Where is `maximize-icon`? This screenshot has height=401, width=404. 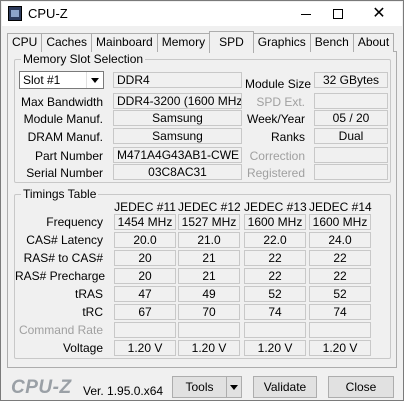
maximize-icon is located at coordinates (338, 14).